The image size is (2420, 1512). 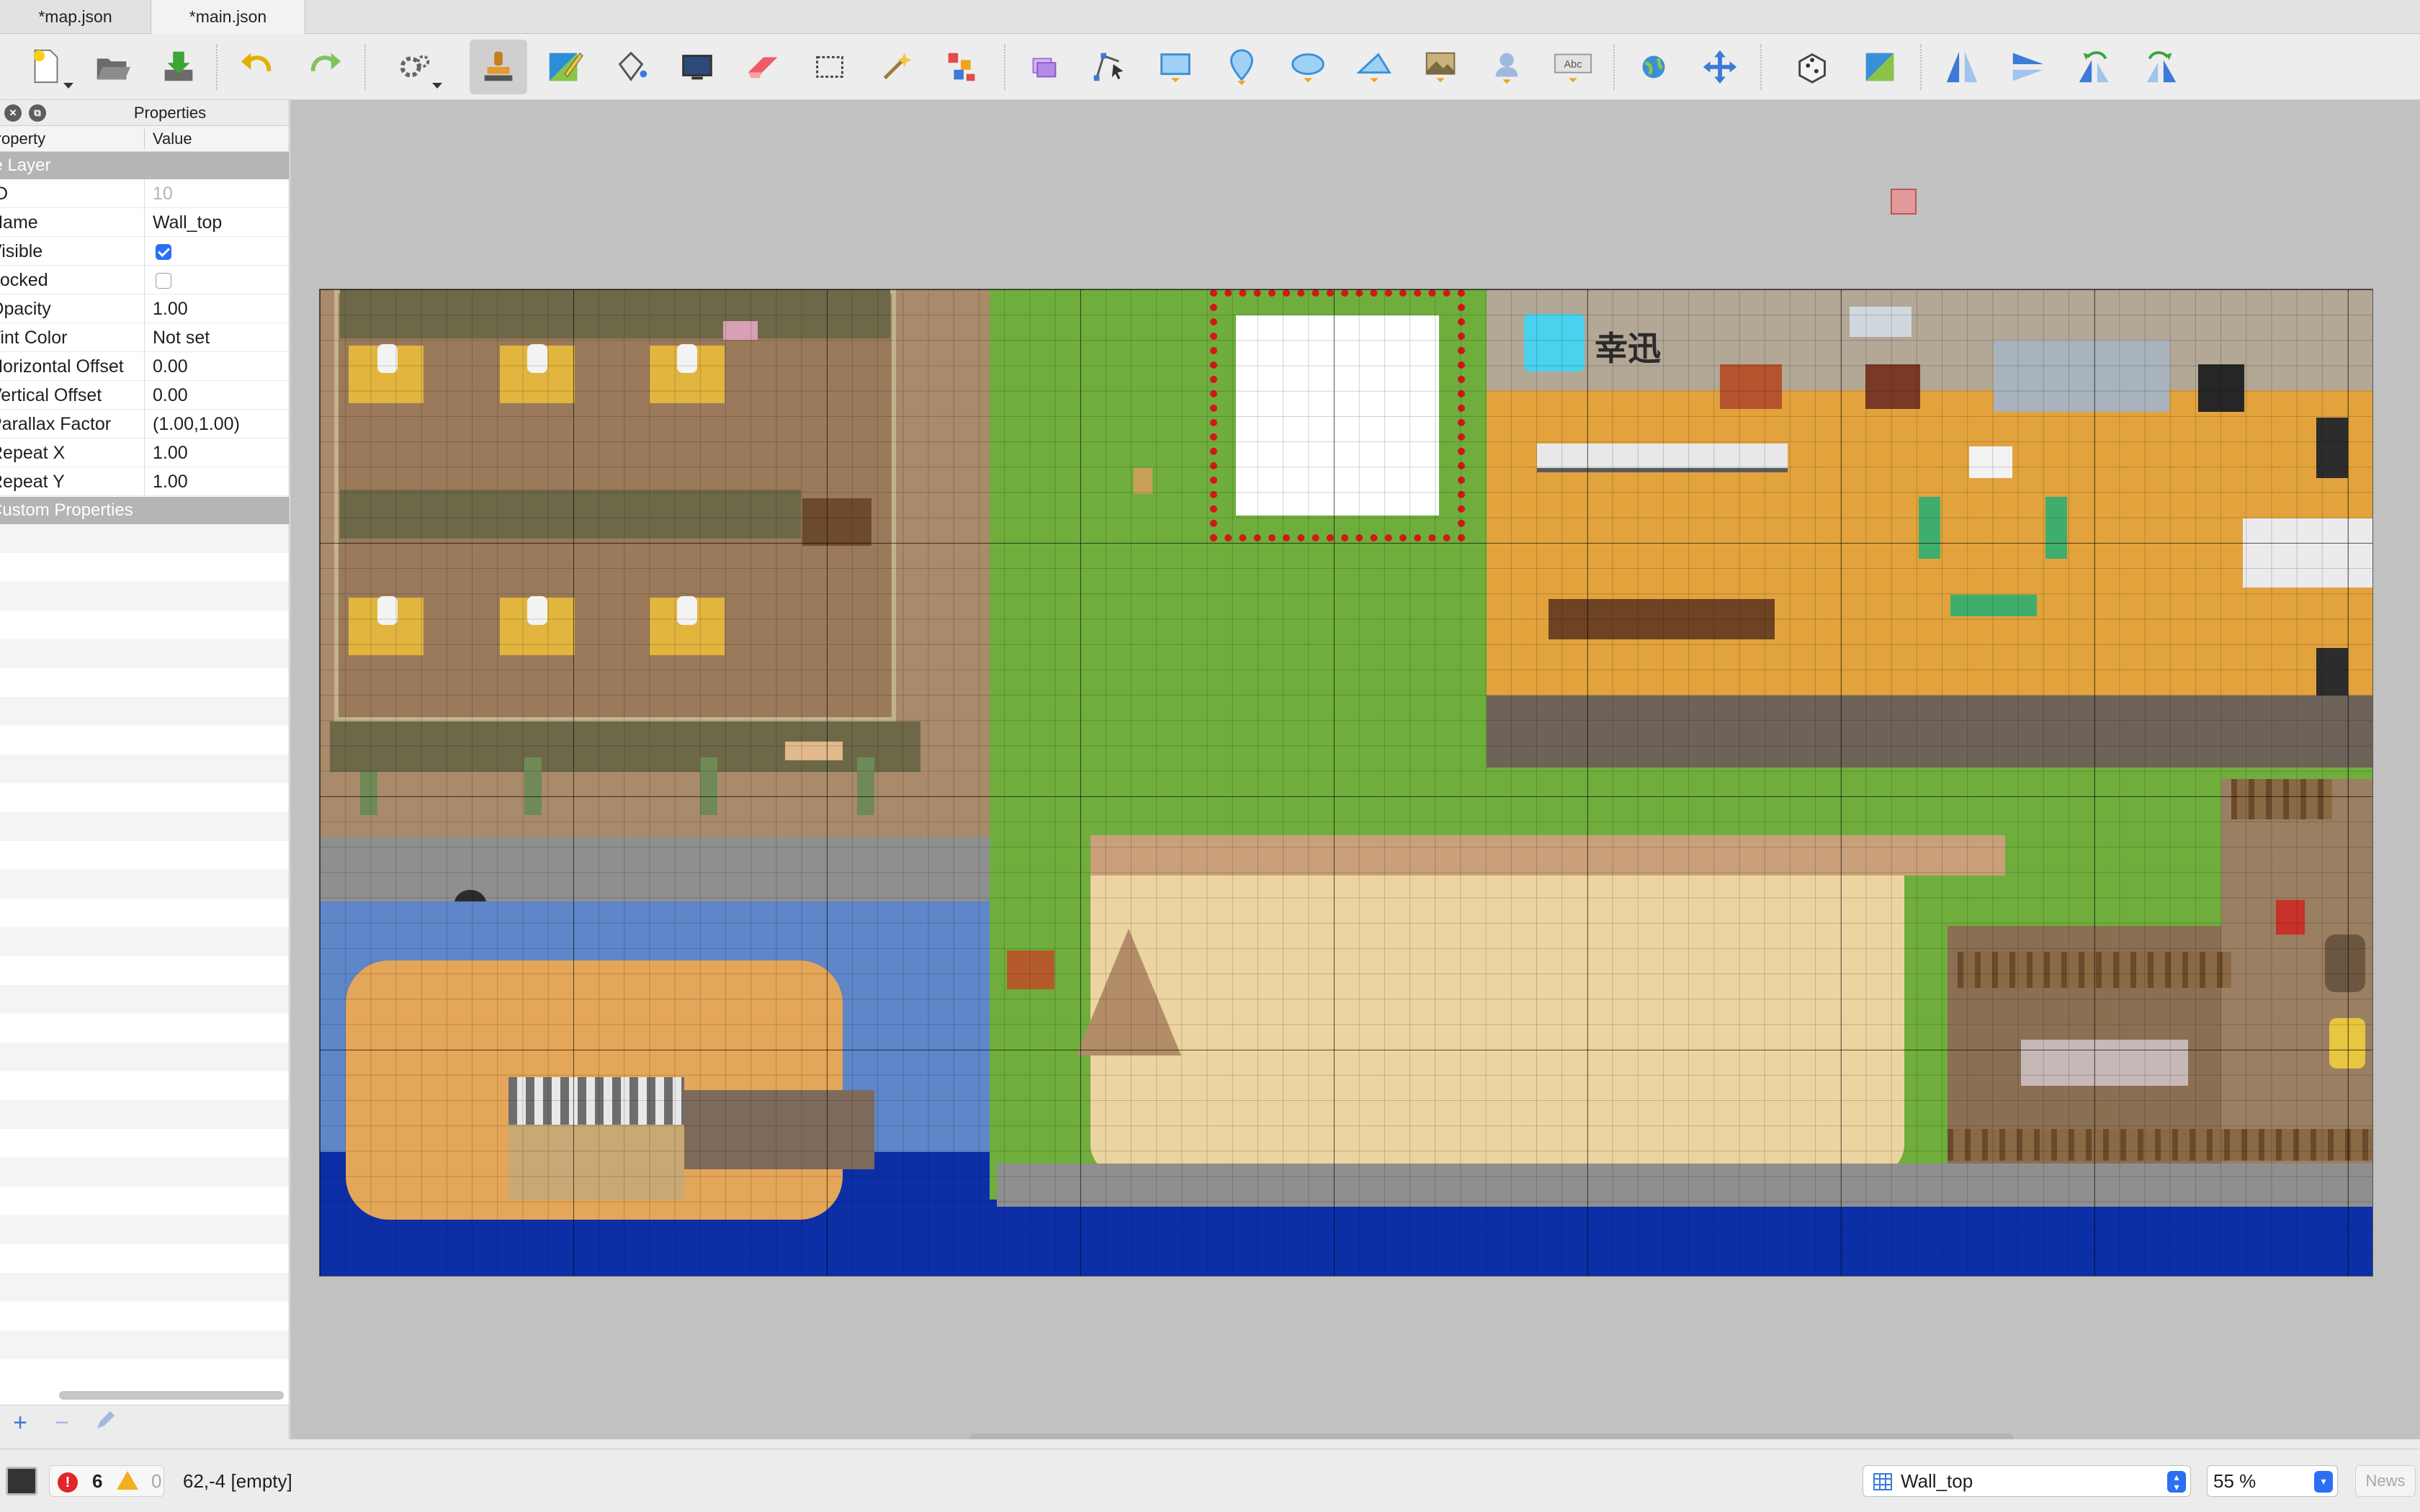 What do you see at coordinates (221, 222) in the screenshot?
I see `property-value: Wall_top` at bounding box center [221, 222].